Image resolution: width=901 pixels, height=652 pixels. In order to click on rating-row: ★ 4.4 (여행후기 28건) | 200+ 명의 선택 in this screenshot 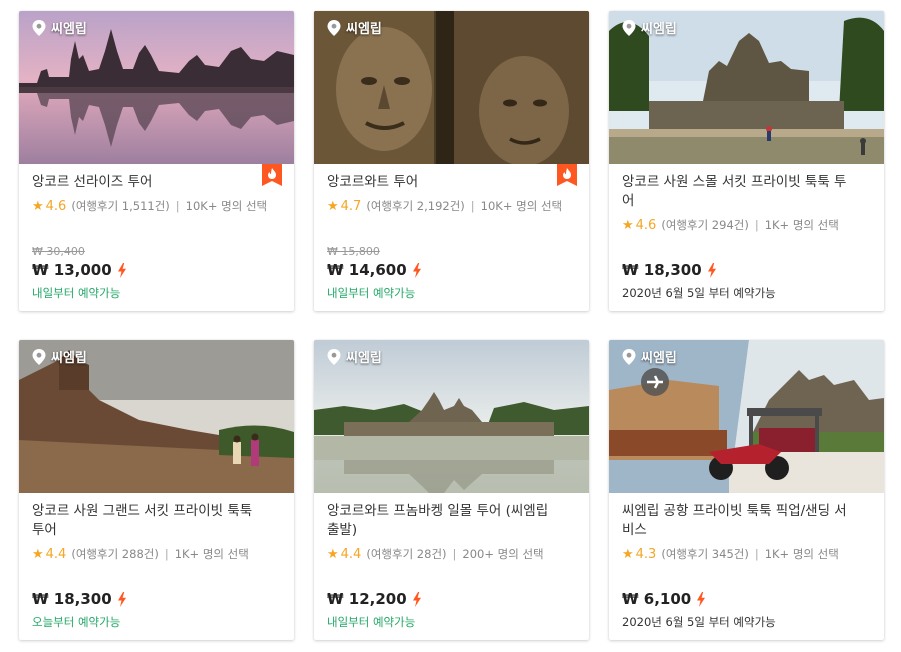, I will do `click(452, 554)`.